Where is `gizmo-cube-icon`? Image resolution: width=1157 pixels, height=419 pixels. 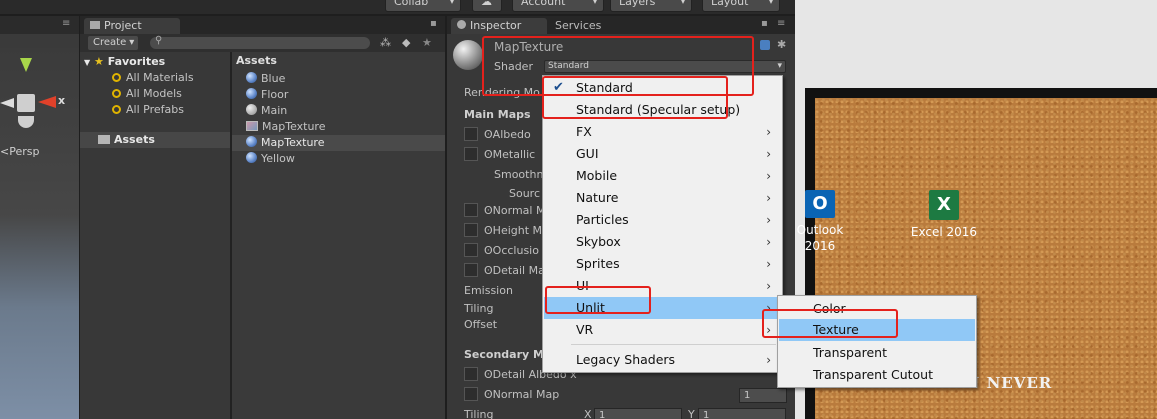
gizmo-cube-icon is located at coordinates (26, 103).